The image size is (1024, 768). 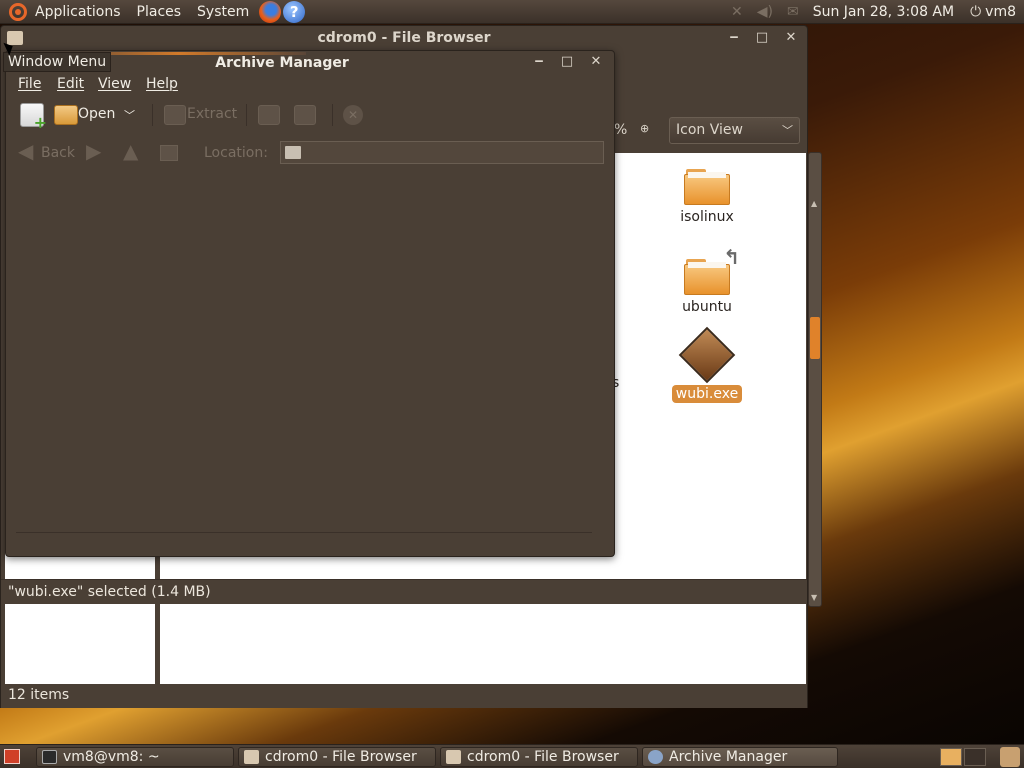 What do you see at coordinates (712, 270) in the screenshot?
I see `folder-link-icon: ↰` at bounding box center [712, 270].